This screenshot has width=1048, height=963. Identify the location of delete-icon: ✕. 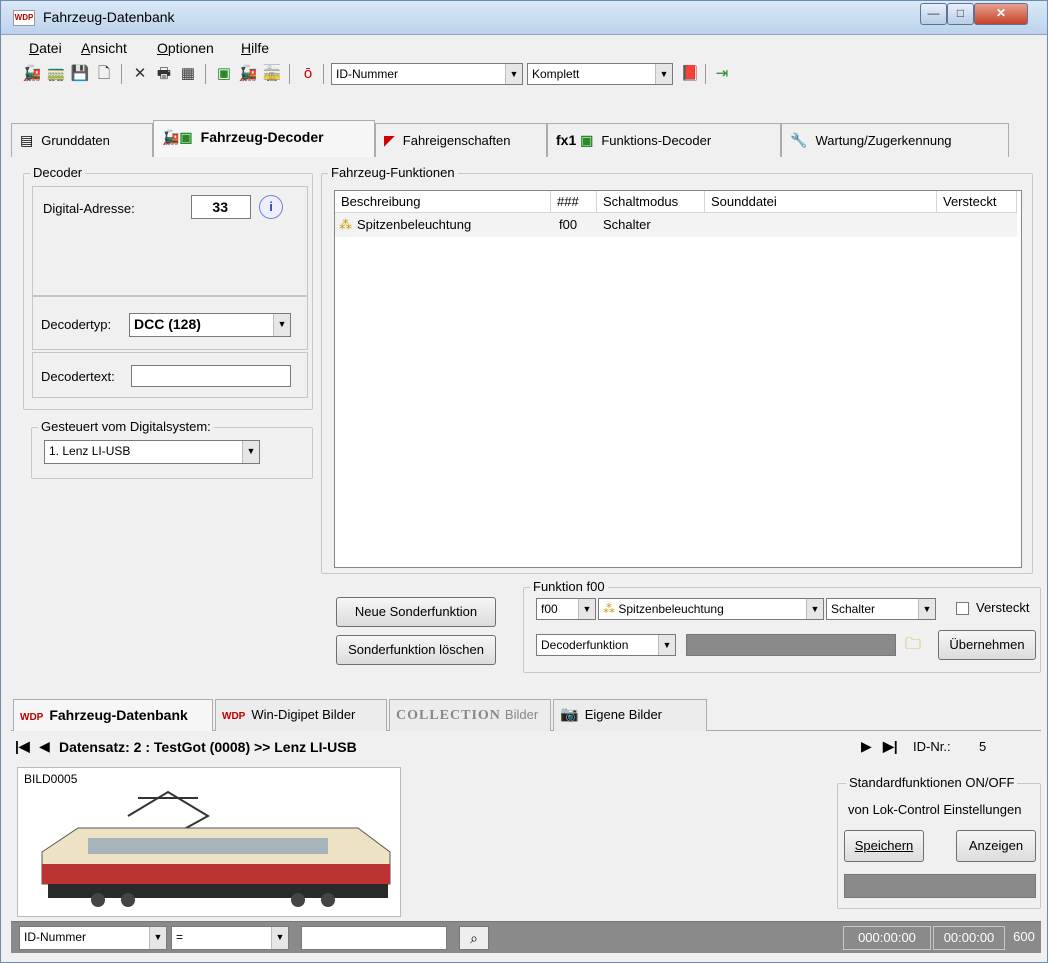
(140, 74).